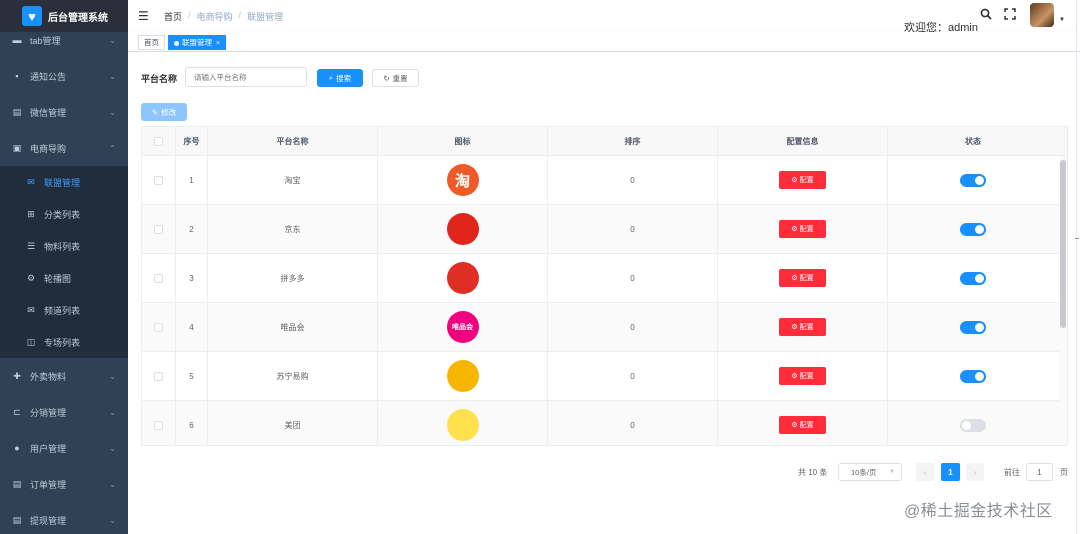  Describe the element at coordinates (1062, 20) in the screenshot. I see `caret-down-icon: ▼` at that location.